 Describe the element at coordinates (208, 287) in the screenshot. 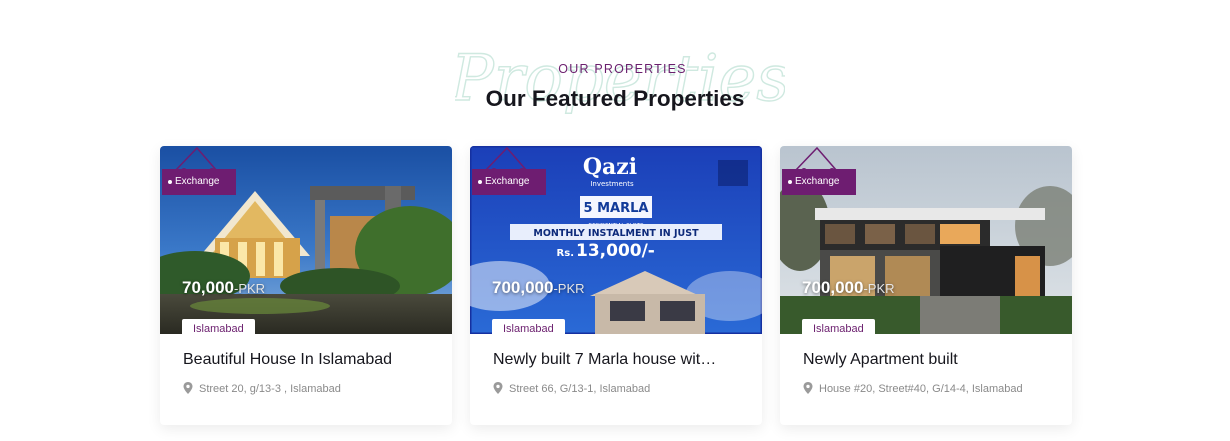

I see `price-value: 70,000` at that location.